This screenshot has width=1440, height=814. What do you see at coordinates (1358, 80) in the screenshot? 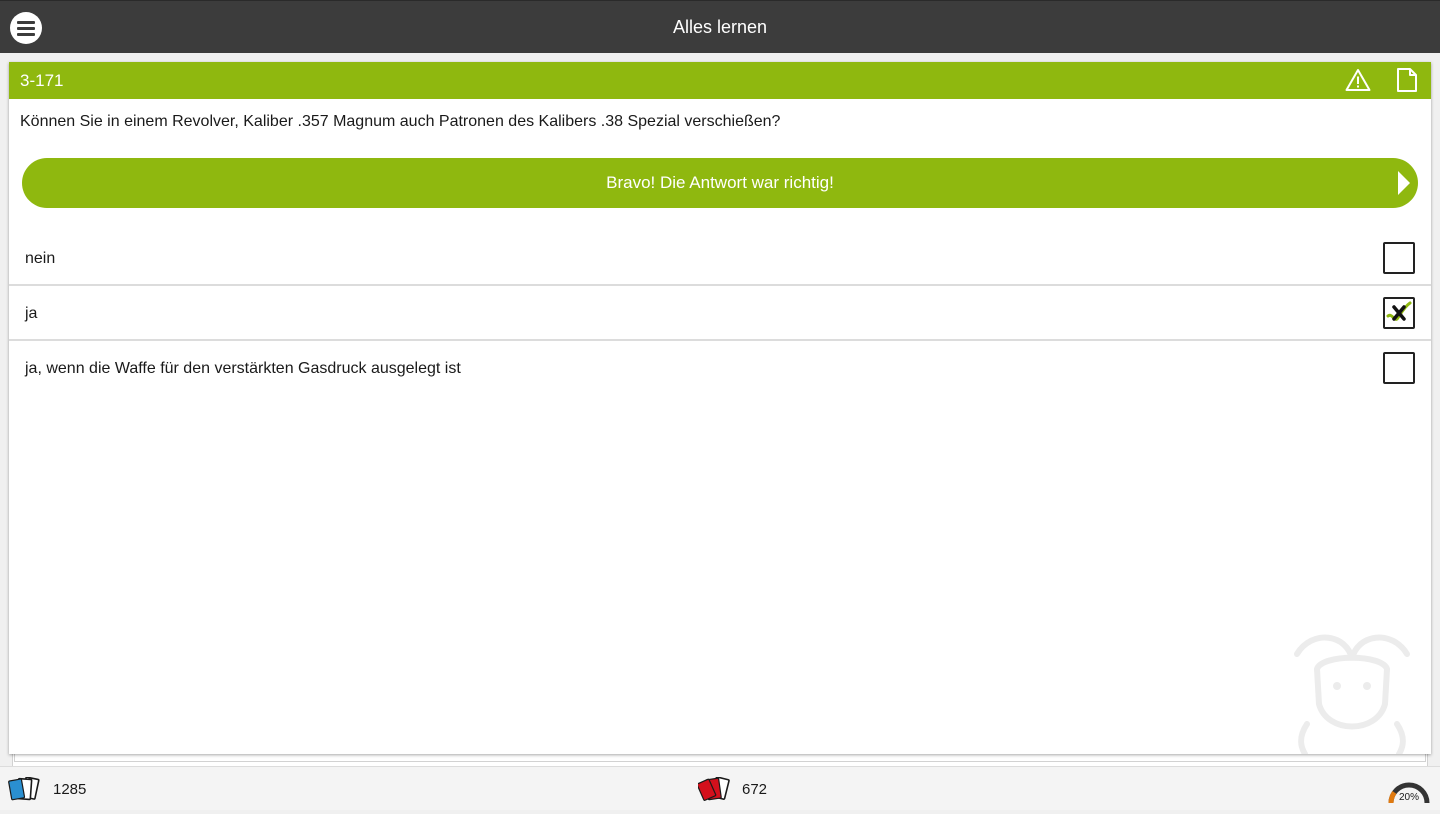
I see `warning-icon` at bounding box center [1358, 80].